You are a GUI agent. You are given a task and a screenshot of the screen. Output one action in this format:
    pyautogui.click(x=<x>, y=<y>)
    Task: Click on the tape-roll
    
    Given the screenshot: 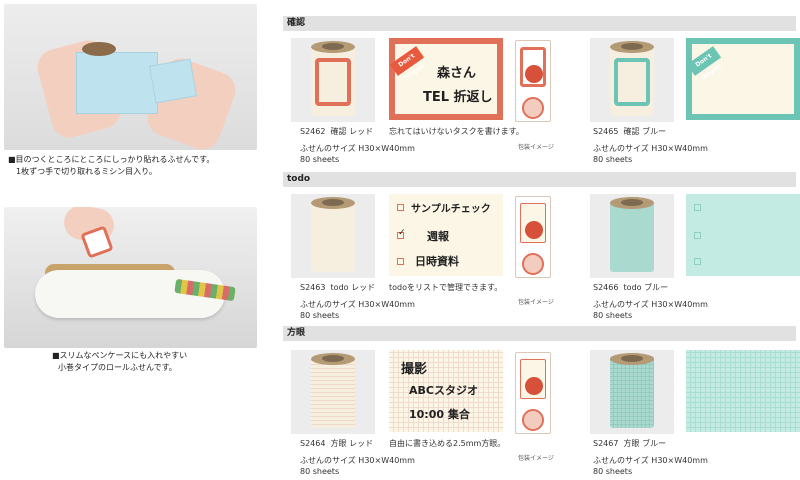 What is the action you would take?
    pyautogui.click(x=99, y=49)
    